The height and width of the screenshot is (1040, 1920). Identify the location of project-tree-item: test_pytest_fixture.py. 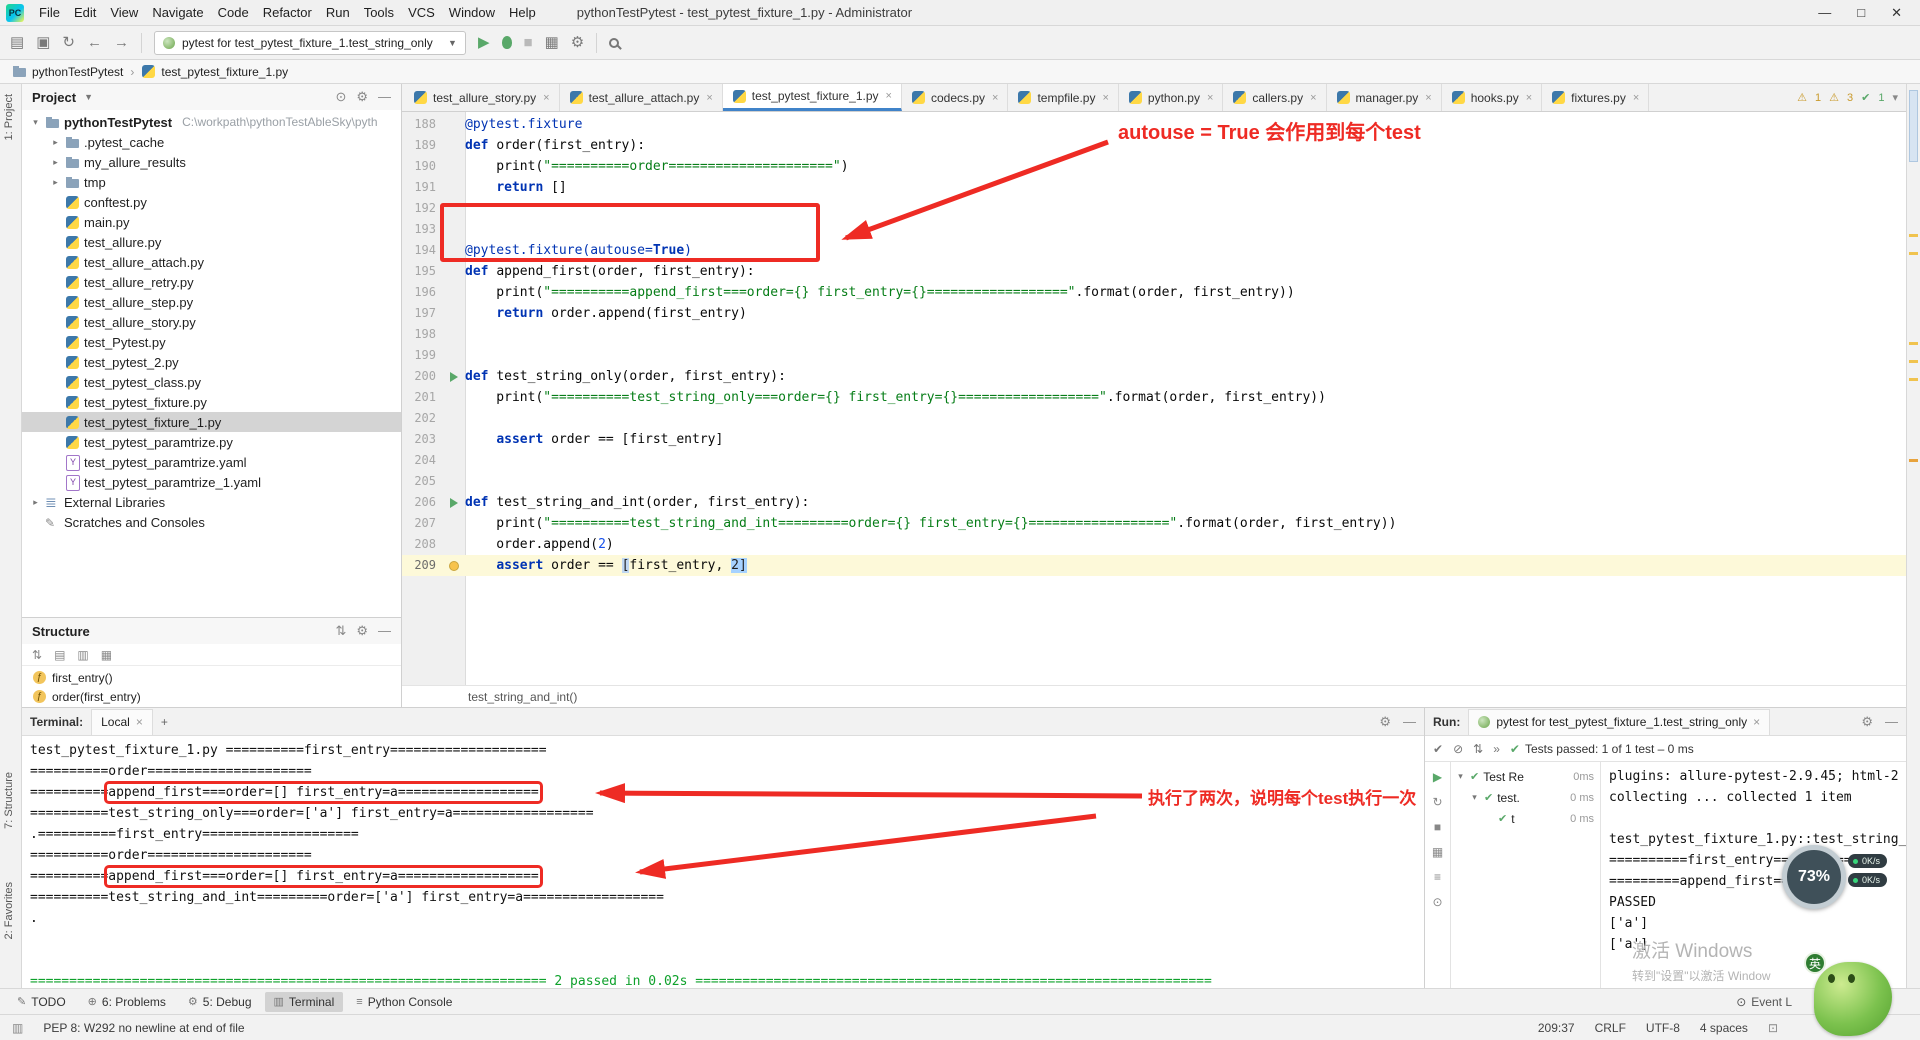
(211, 402).